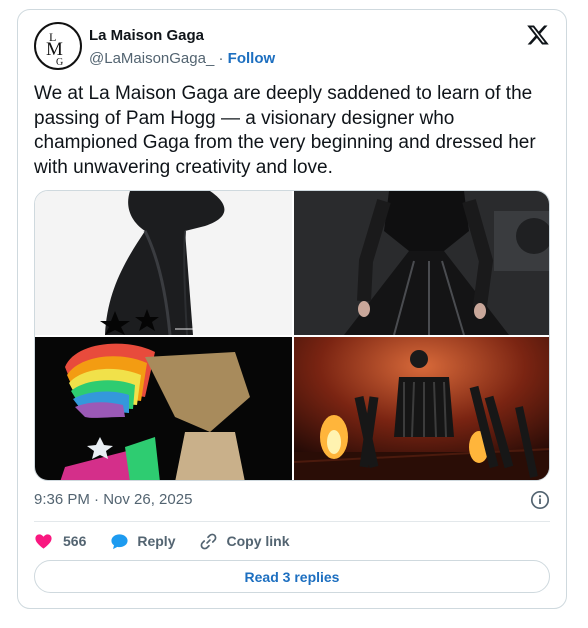 The image size is (588, 628). I want to click on svg-text: G, so click(59, 62).